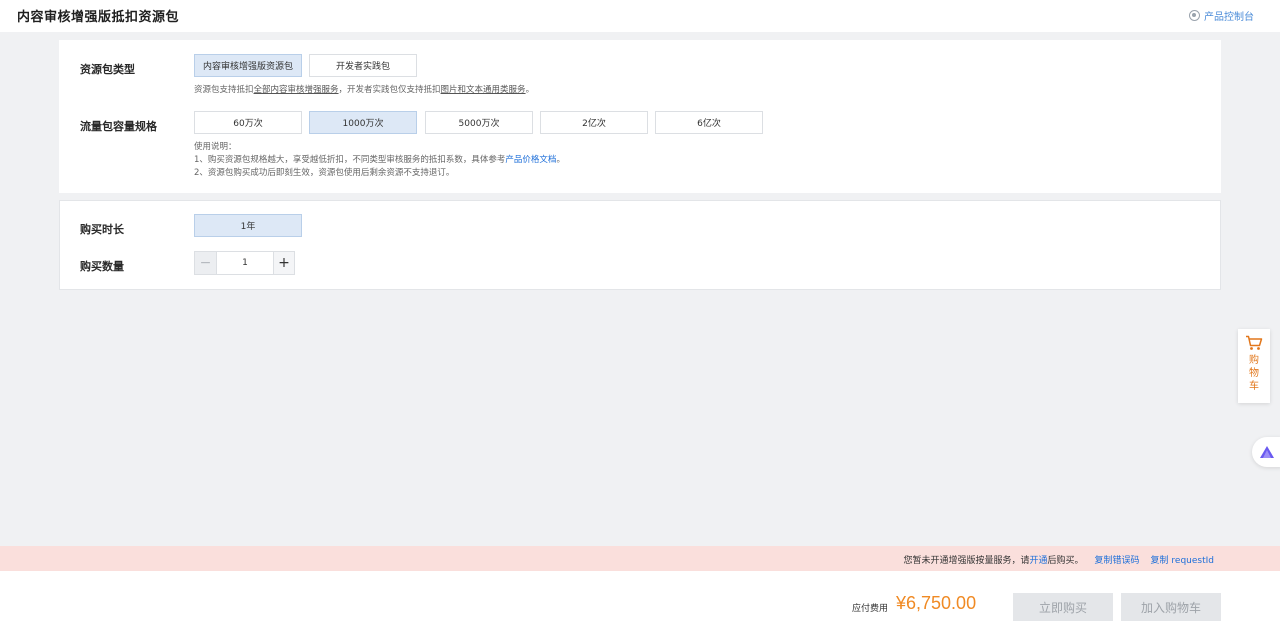 This screenshot has width=1280, height=630. I want to click on assistant-float-button, so click(1266, 452).